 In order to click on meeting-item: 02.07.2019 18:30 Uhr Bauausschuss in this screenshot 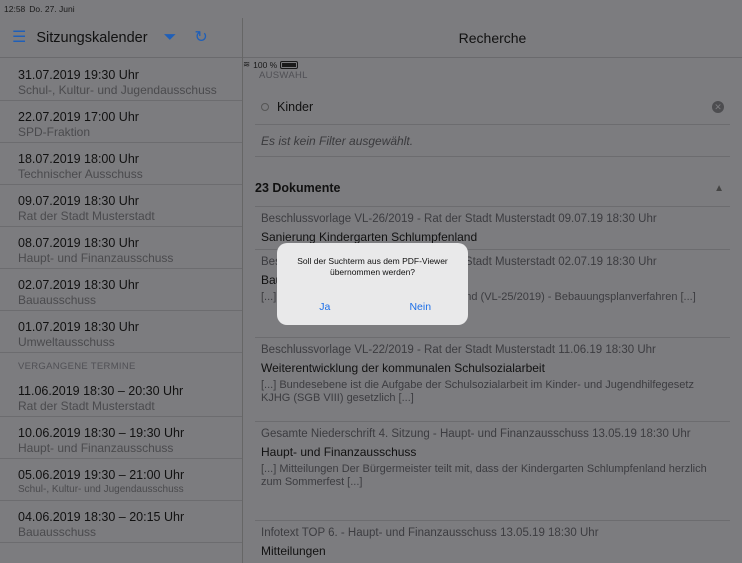, I will do `click(121, 290)`.